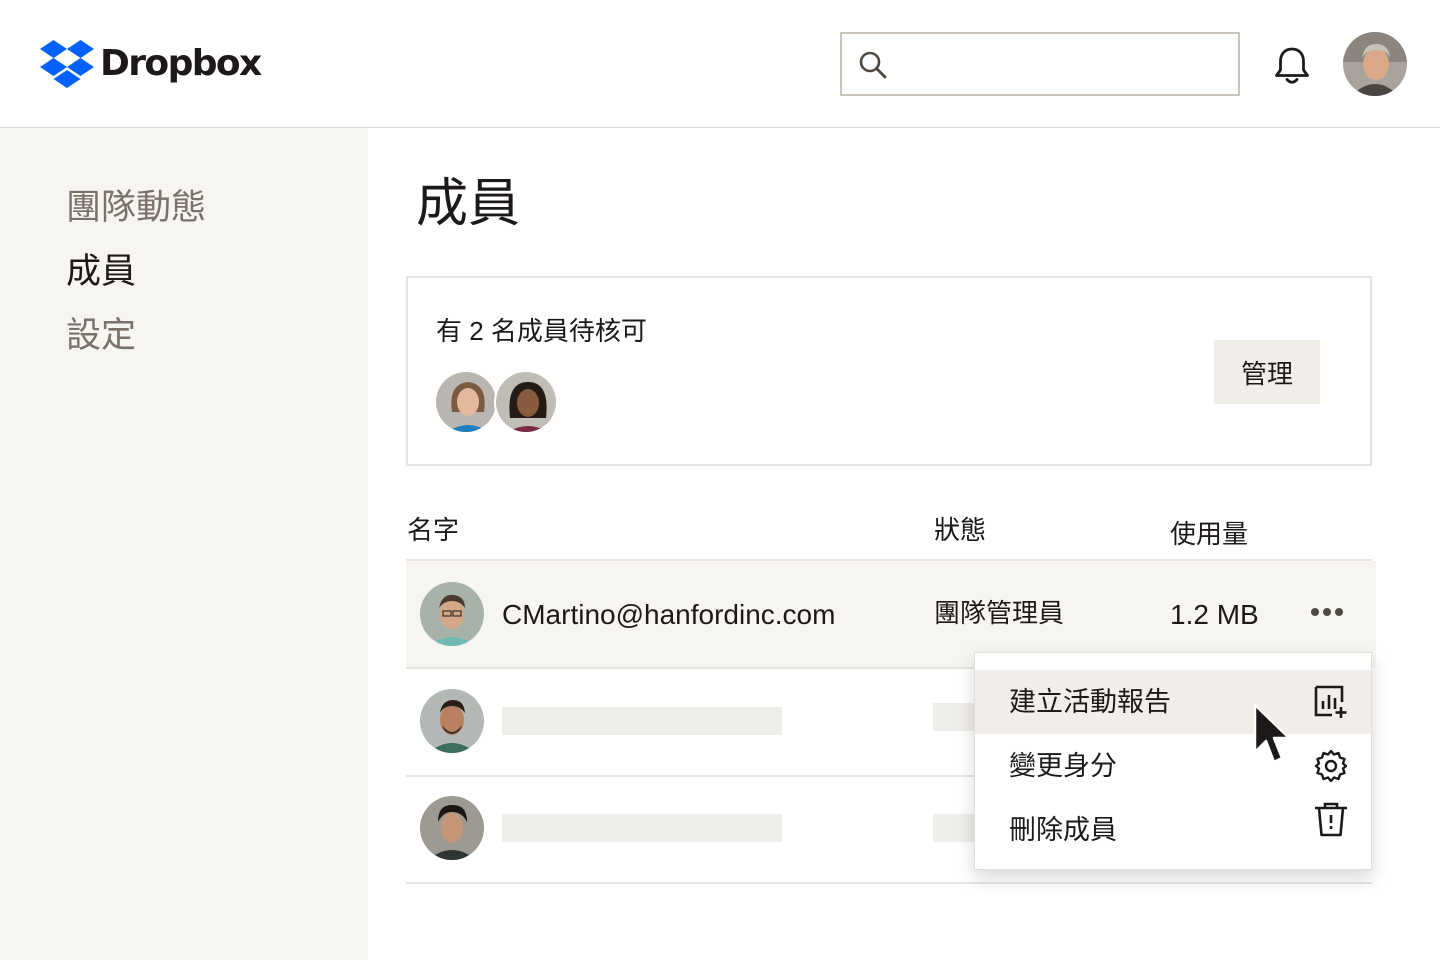 The image size is (1440, 960). What do you see at coordinates (1090, 702) in the screenshot?
I see `menu-item-label: 建立活動報告` at bounding box center [1090, 702].